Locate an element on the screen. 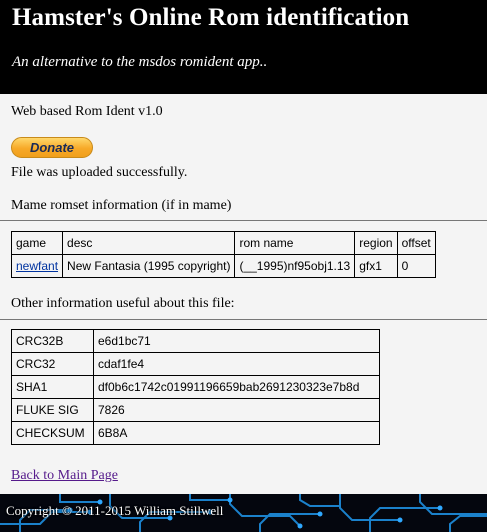  table-row: CRC32 cdaf1fe4 is located at coordinates (195, 364).